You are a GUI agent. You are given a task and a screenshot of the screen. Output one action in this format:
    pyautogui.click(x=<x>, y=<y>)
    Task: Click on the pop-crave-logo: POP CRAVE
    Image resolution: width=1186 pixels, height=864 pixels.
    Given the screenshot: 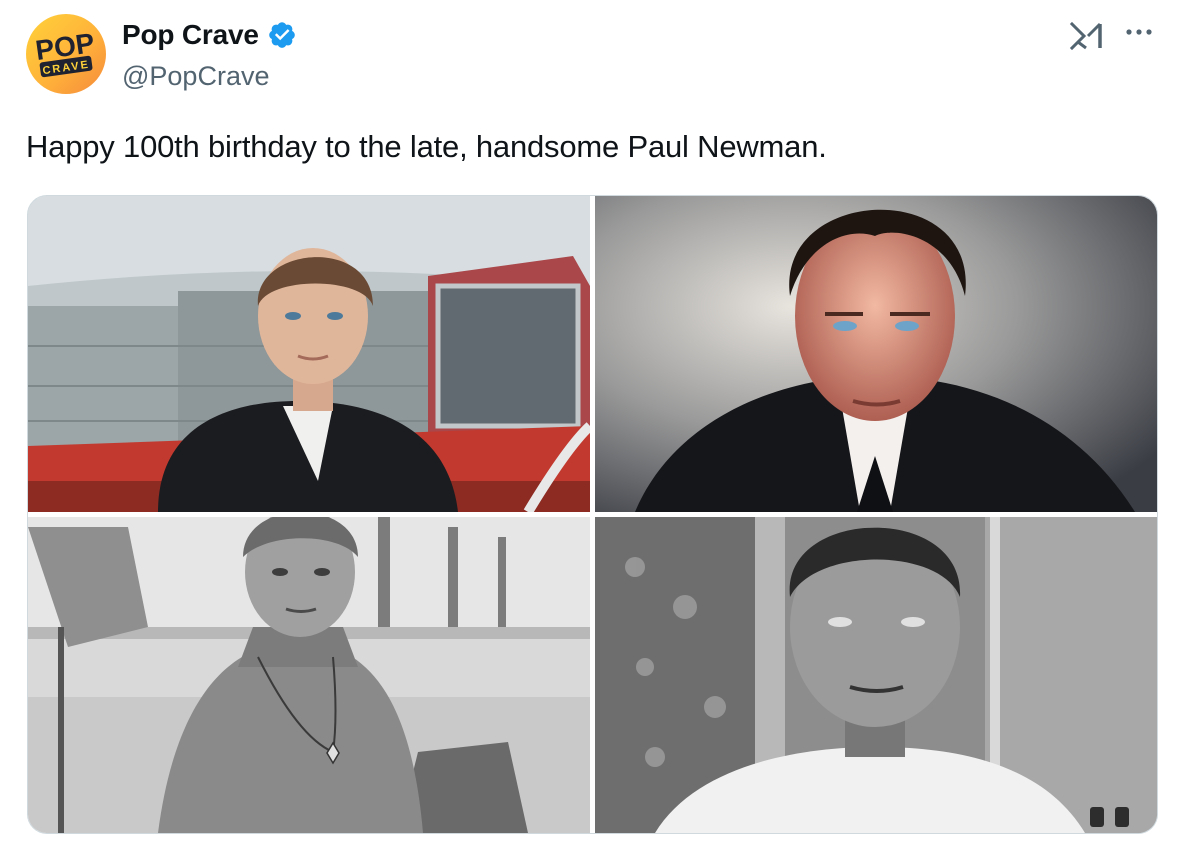 What is the action you would take?
    pyautogui.click(x=65, y=52)
    